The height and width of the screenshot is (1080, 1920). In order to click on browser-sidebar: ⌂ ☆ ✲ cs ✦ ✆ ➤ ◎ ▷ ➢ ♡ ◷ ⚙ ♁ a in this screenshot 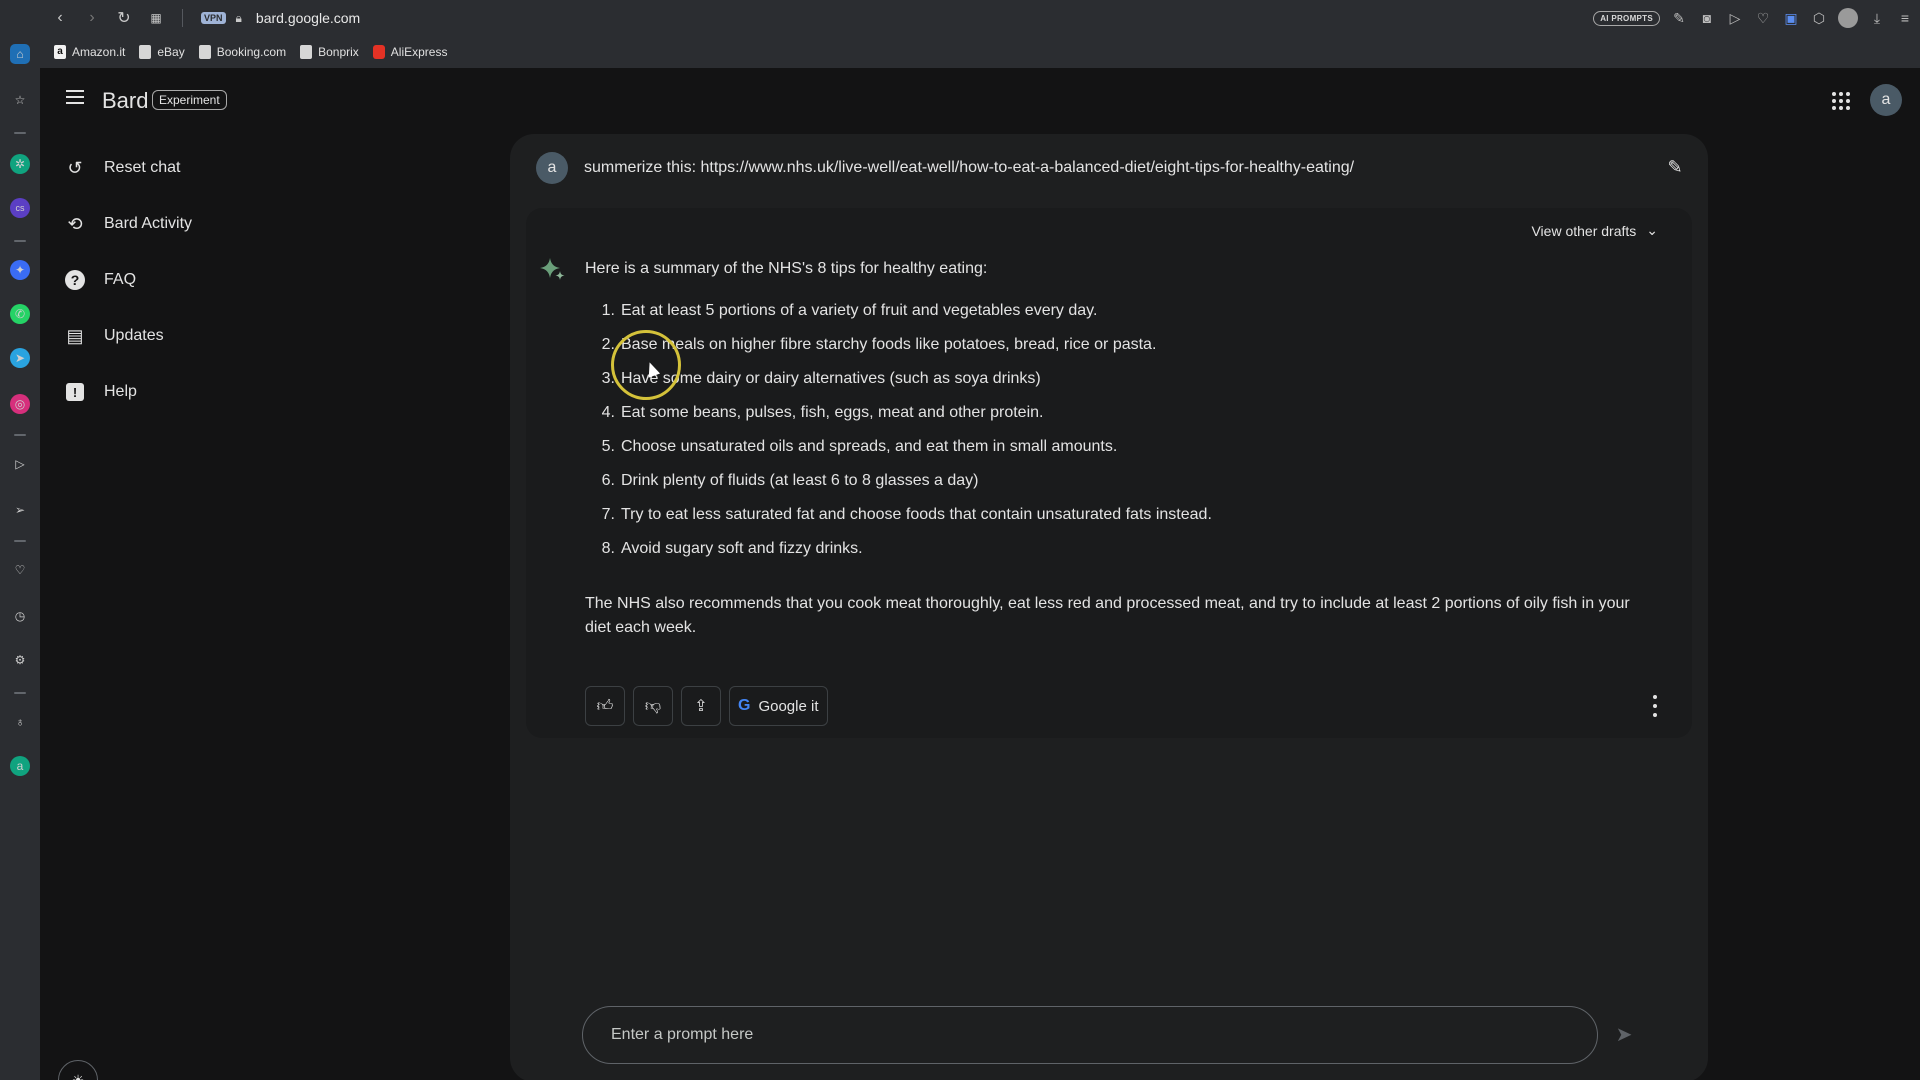, I will do `click(20, 558)`.